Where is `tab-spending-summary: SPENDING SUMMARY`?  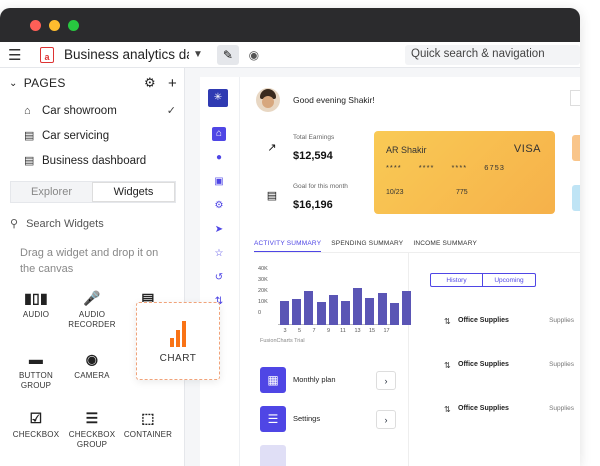
tab-spending-summary: SPENDING SUMMARY is located at coordinates (367, 246).